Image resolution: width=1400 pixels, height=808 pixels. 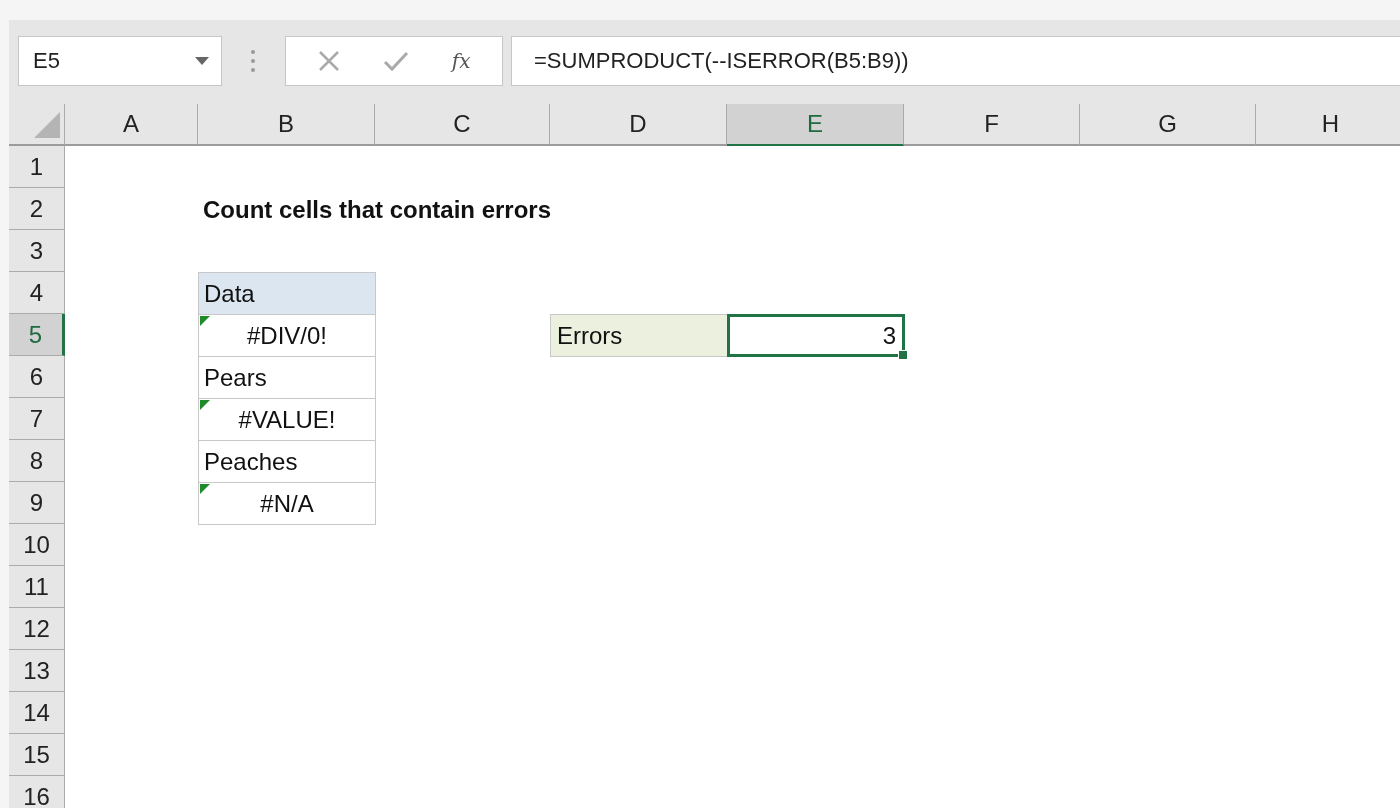 What do you see at coordinates (287, 377) in the screenshot?
I see `table-cell: Pears` at bounding box center [287, 377].